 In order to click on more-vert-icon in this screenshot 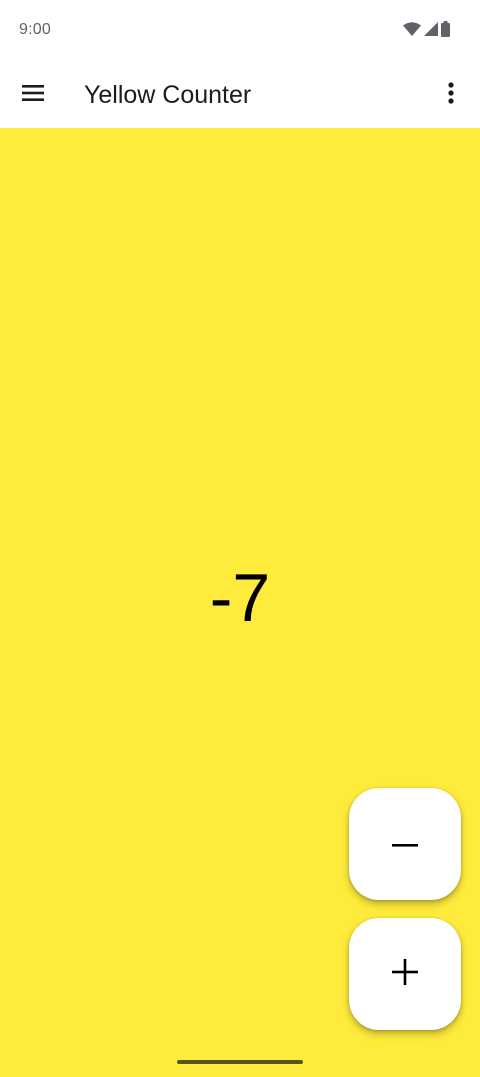, I will do `click(451, 95)`.